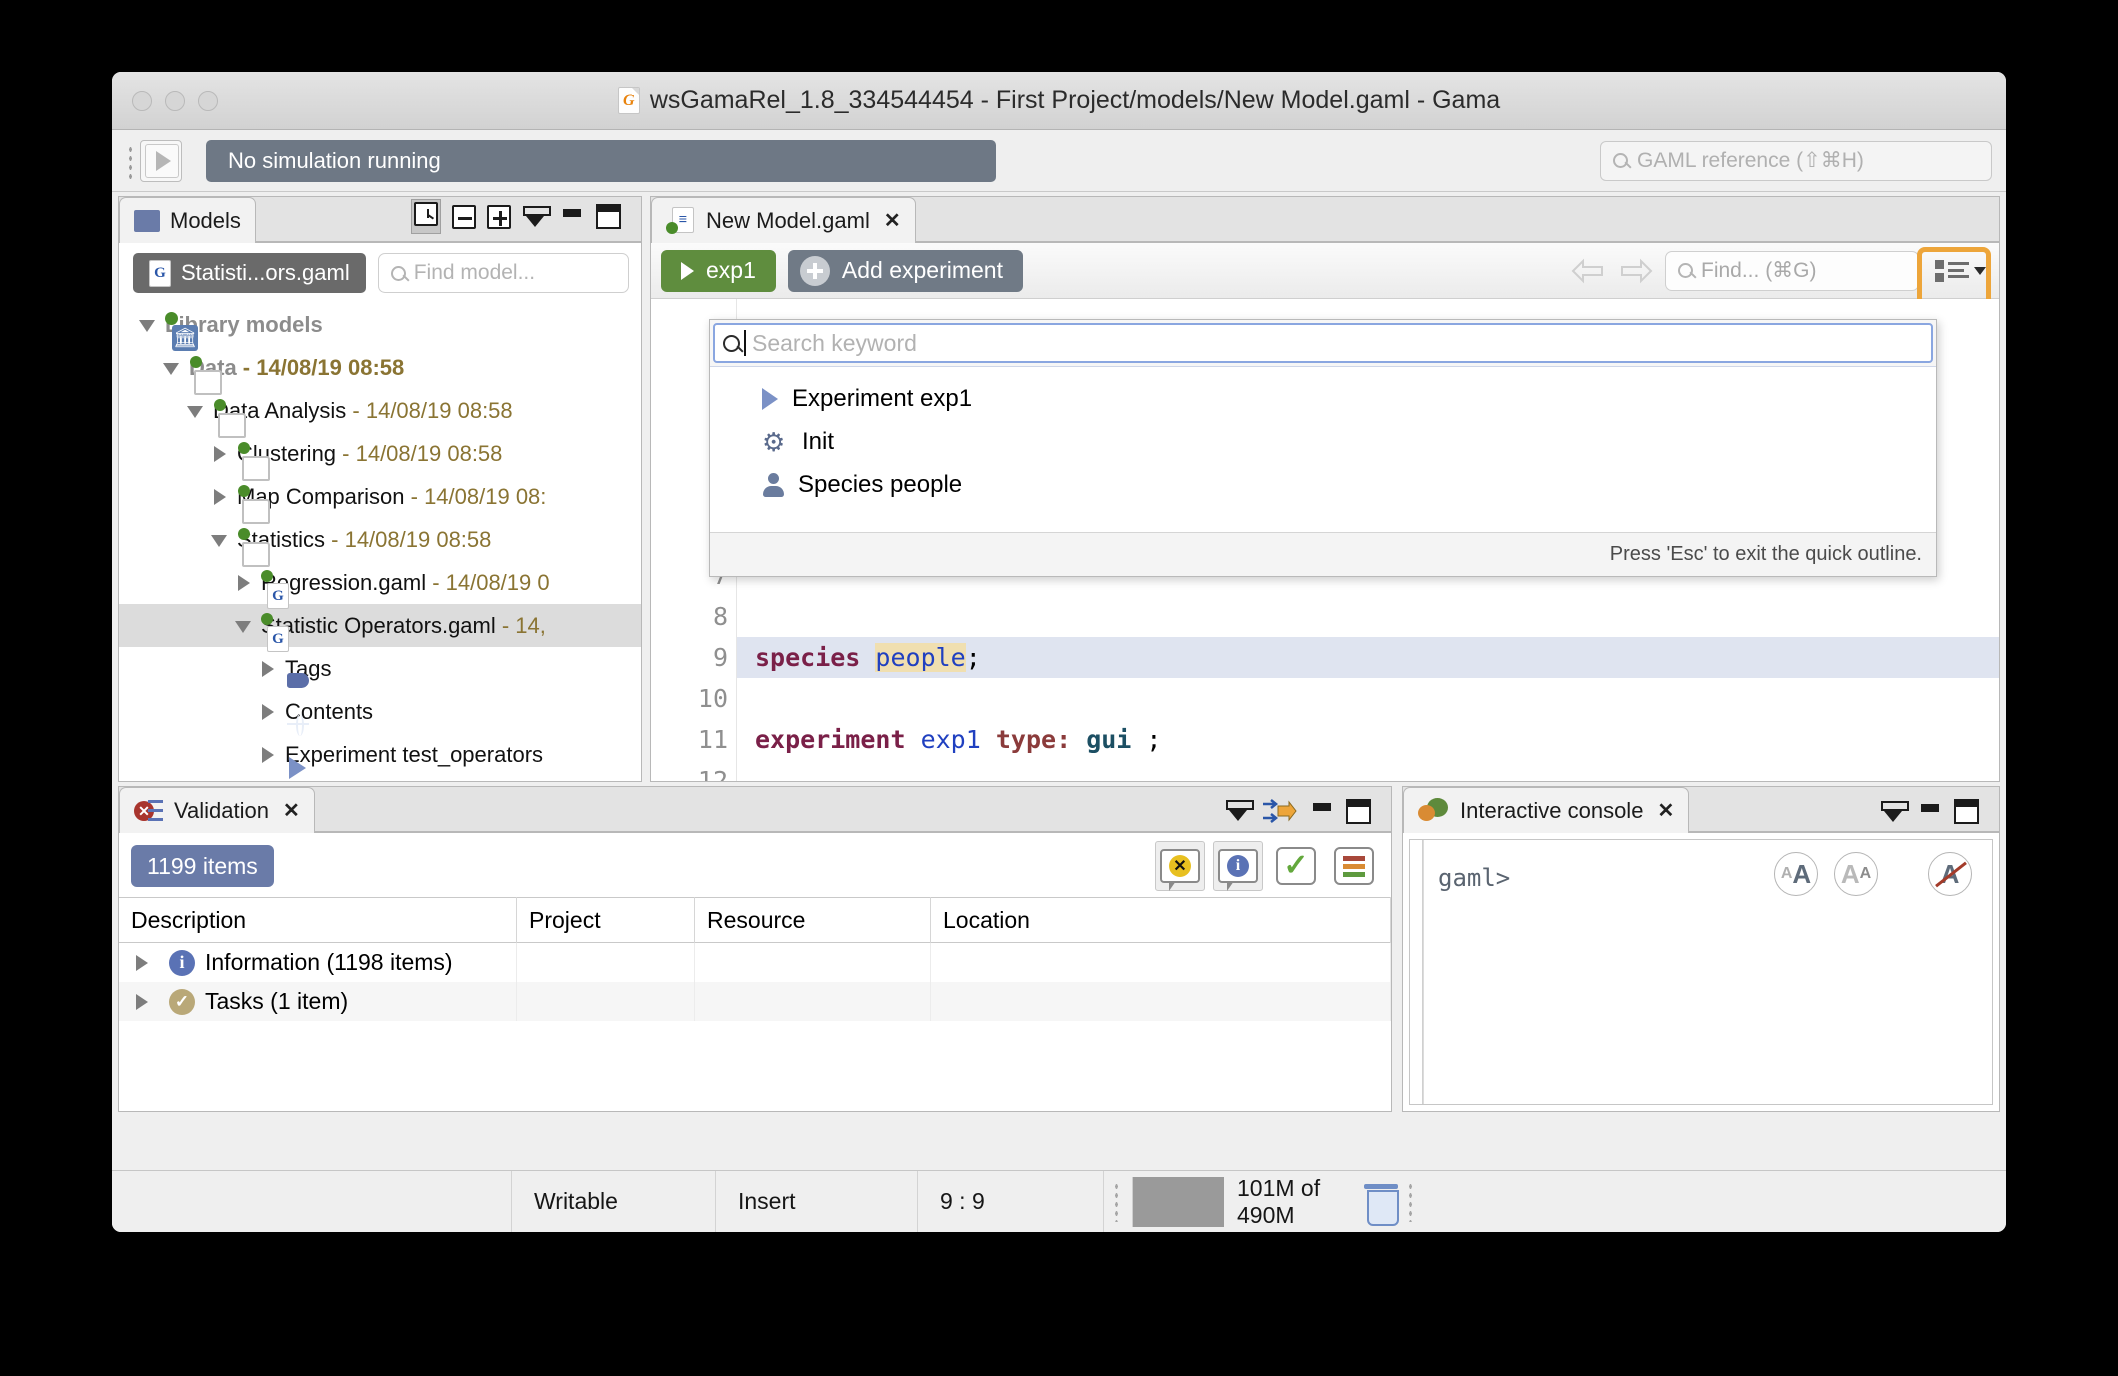 The height and width of the screenshot is (1376, 2118). What do you see at coordinates (464, 216) in the screenshot?
I see `collapse-all-icon` at bounding box center [464, 216].